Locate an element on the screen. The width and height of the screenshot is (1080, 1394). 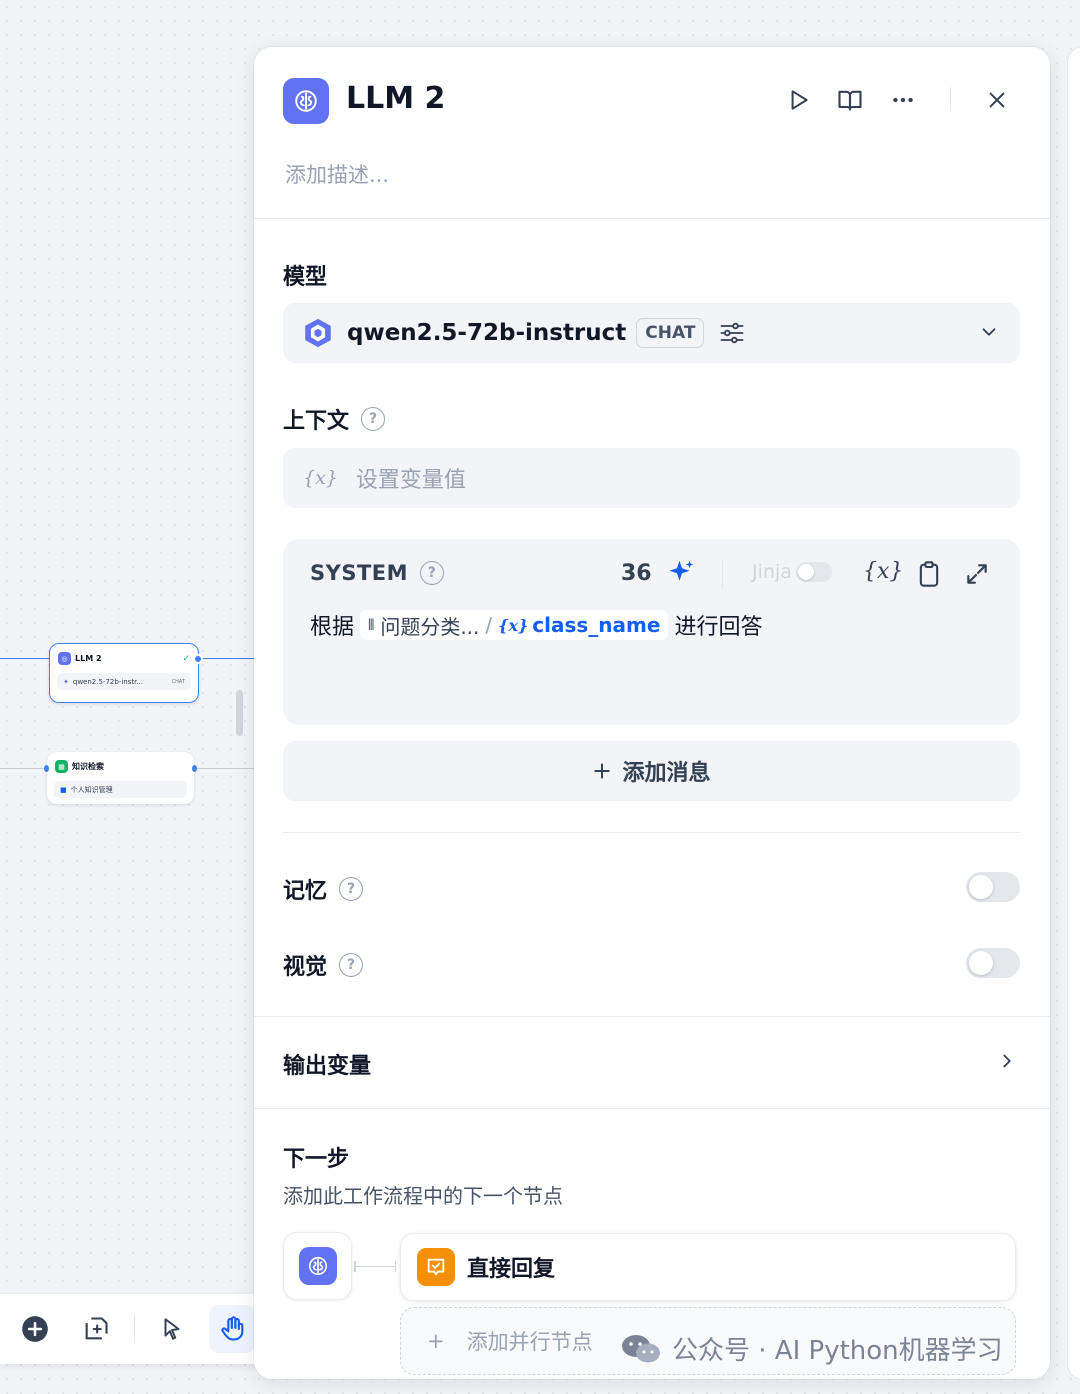
folder-icon: ■ is located at coordinates (63, 789).